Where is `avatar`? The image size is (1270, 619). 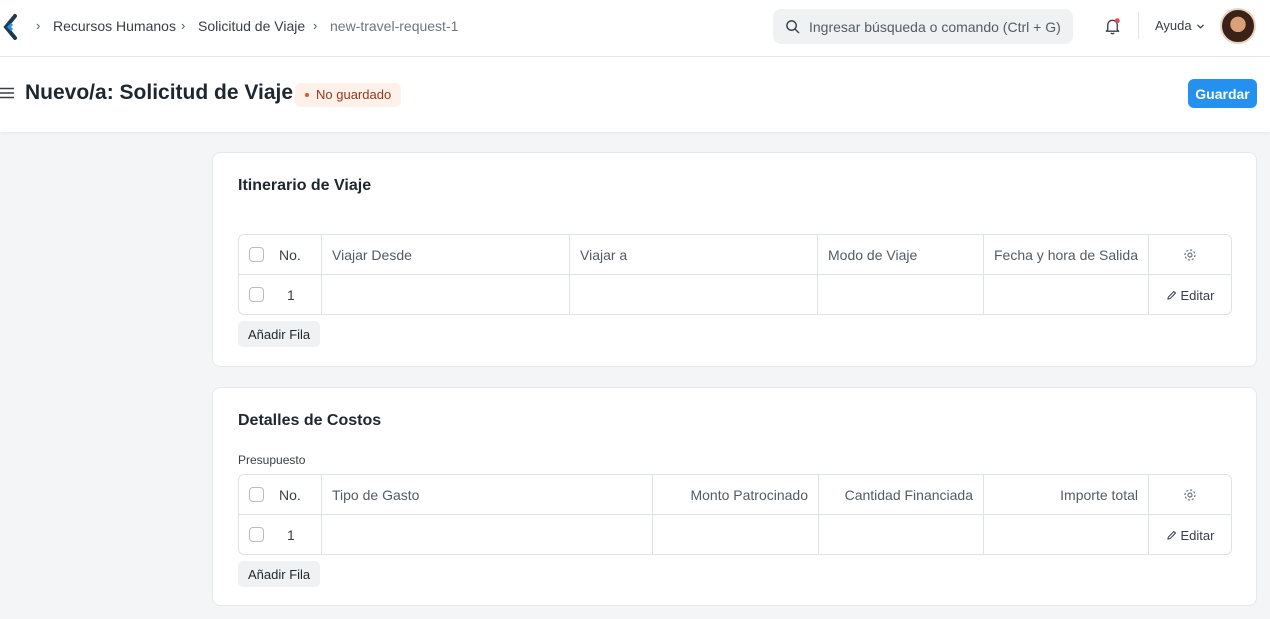
avatar is located at coordinates (1238, 26).